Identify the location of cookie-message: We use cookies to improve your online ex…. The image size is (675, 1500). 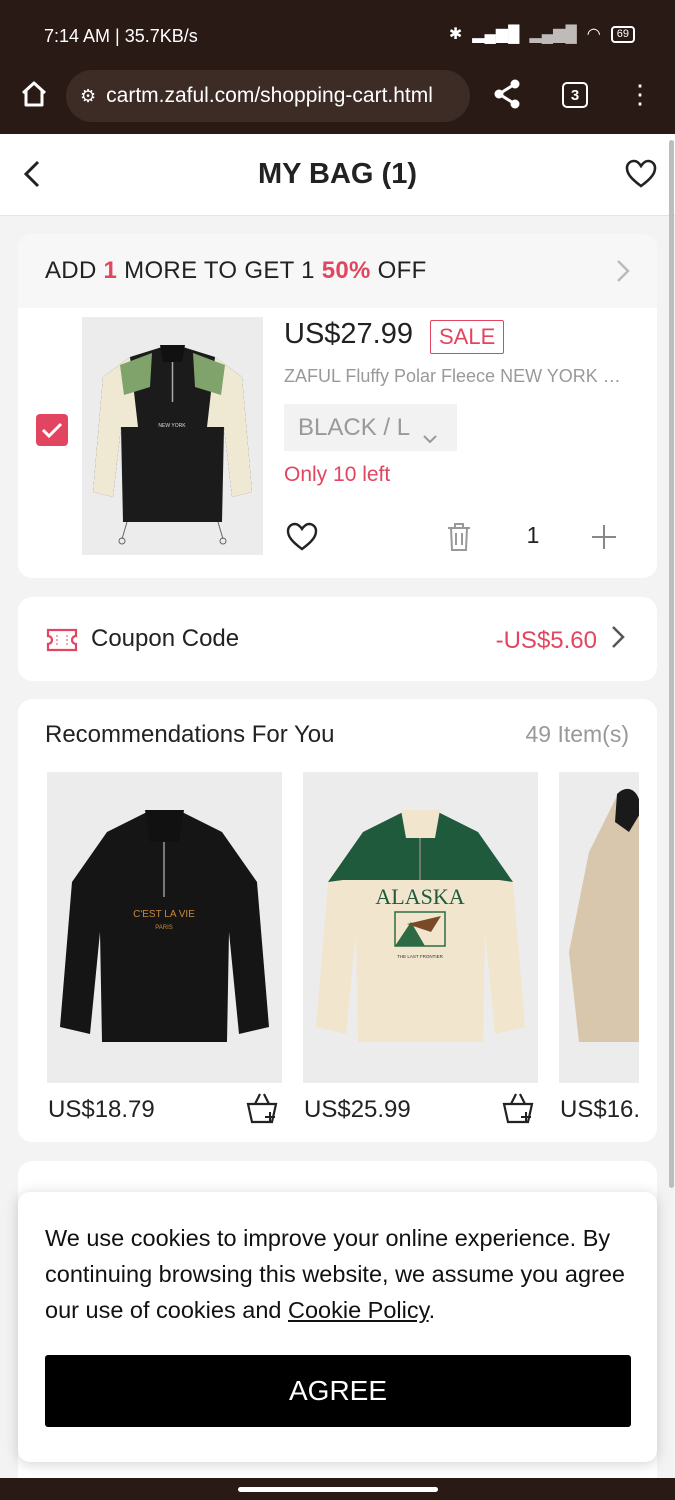
(340, 1274).